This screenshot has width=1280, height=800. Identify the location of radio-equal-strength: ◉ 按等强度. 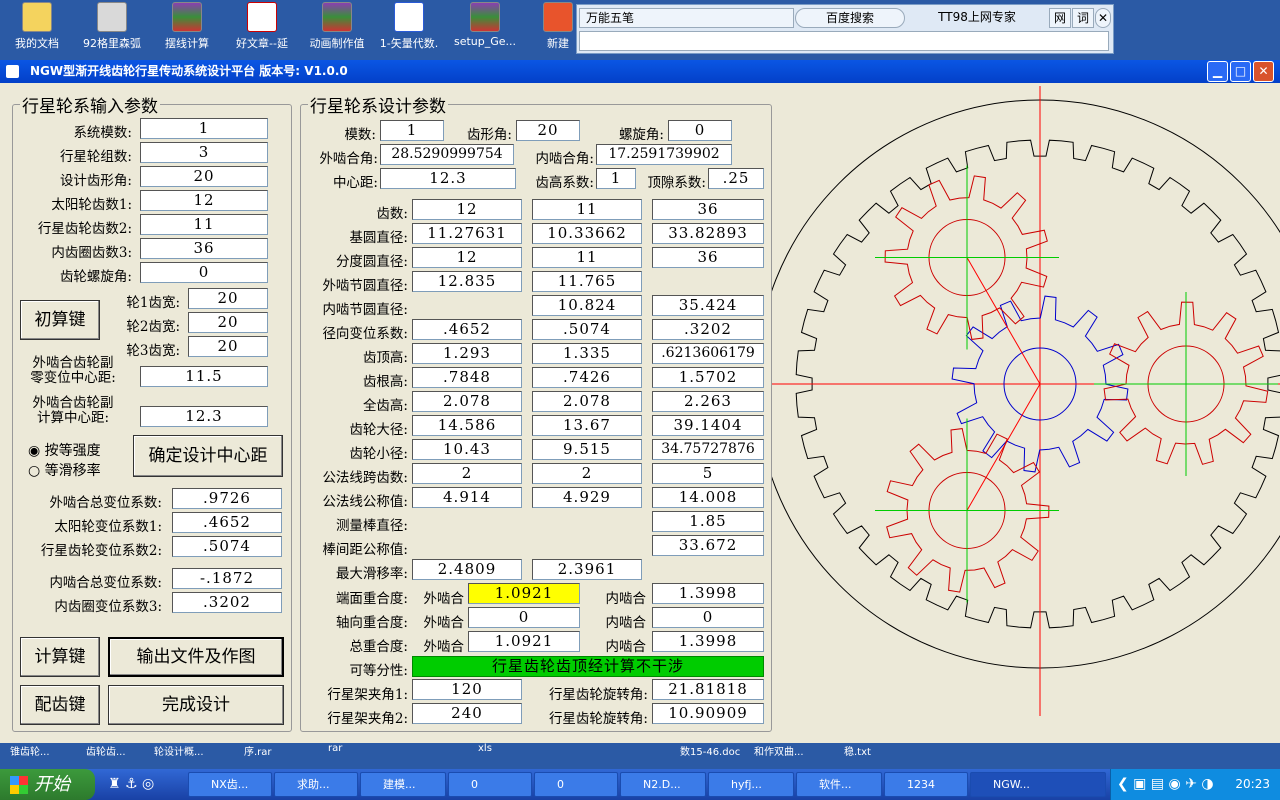
(64, 450).